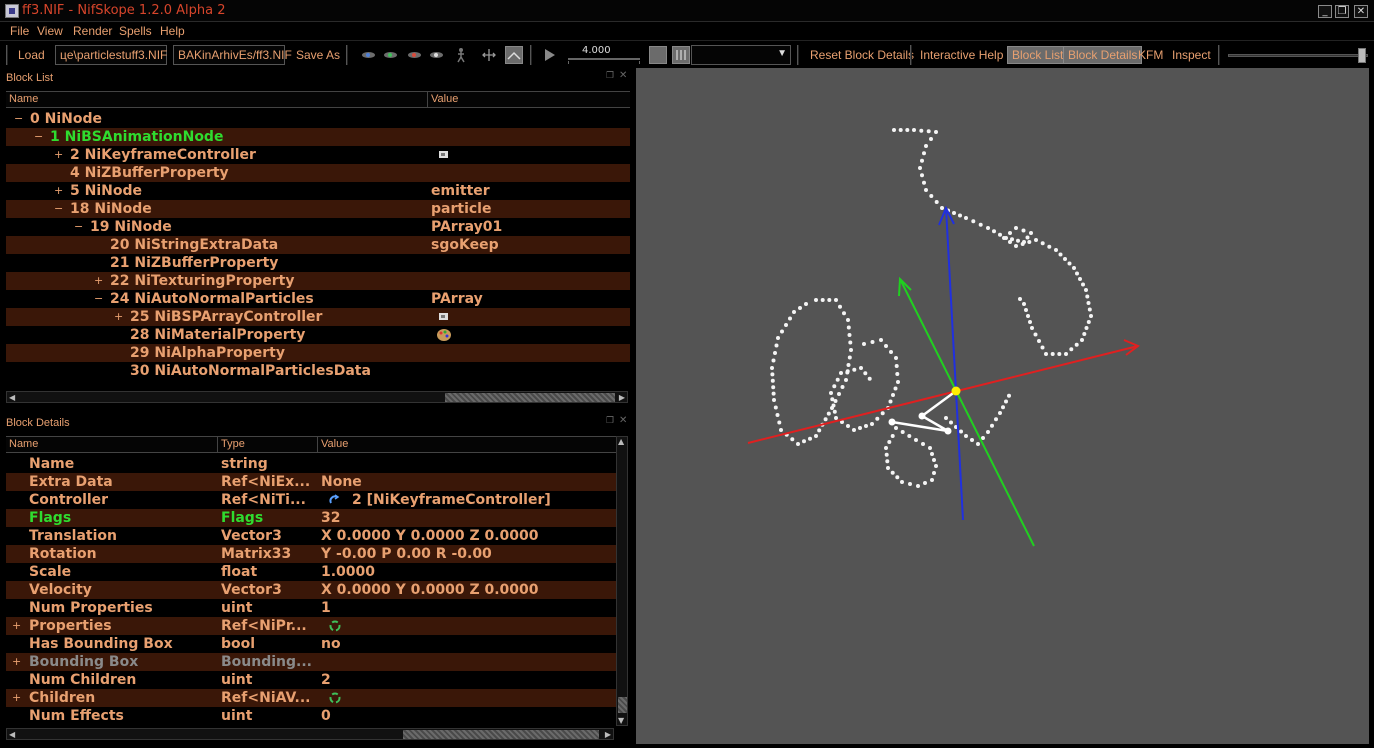  Describe the element at coordinates (489, 55) in the screenshot. I see `flip-icon` at that location.